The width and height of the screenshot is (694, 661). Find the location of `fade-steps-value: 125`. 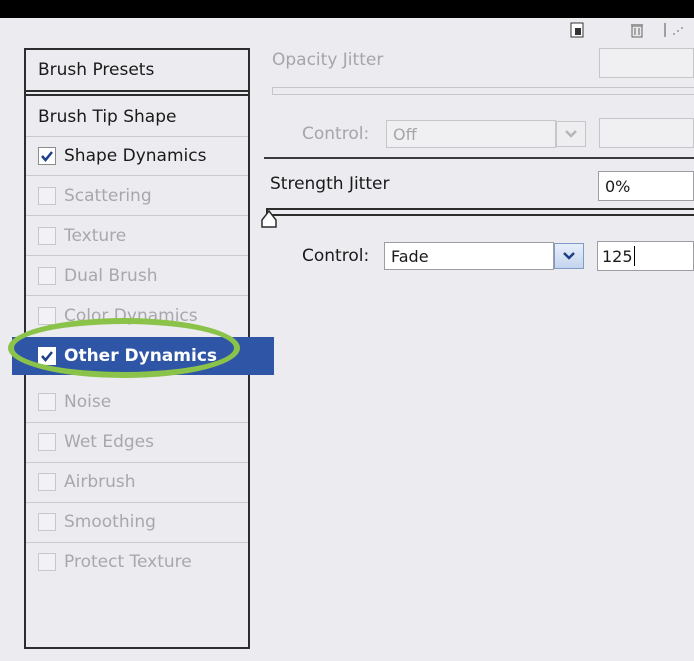

fade-steps-value: 125 is located at coordinates (617, 256).